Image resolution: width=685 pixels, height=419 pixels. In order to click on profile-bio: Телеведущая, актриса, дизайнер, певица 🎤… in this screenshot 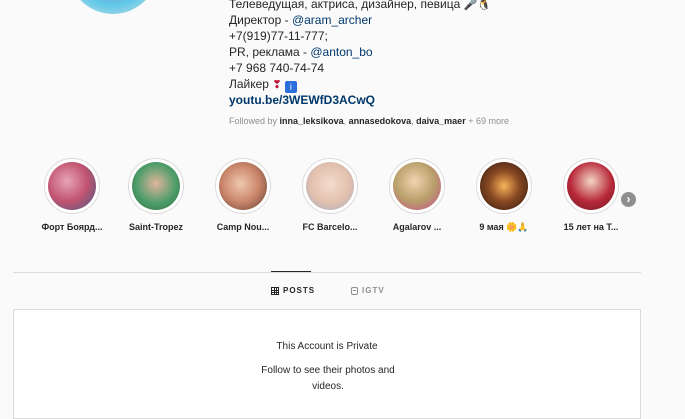, I will do `click(379, 54)`.